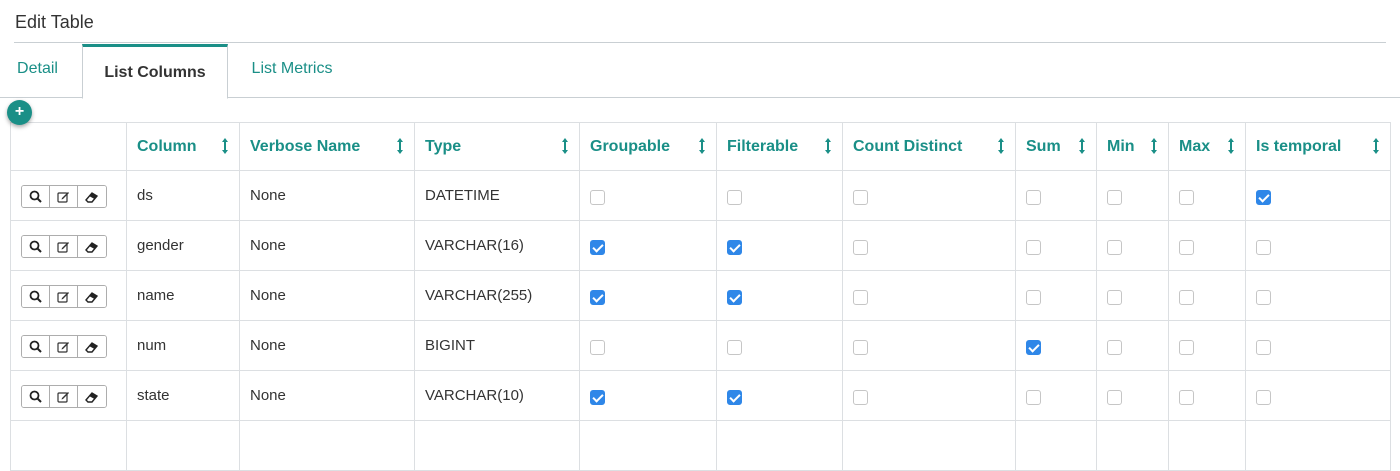 This screenshot has width=1400, height=471. Describe the element at coordinates (19, 112) in the screenshot. I see `add-column-button: +` at that location.